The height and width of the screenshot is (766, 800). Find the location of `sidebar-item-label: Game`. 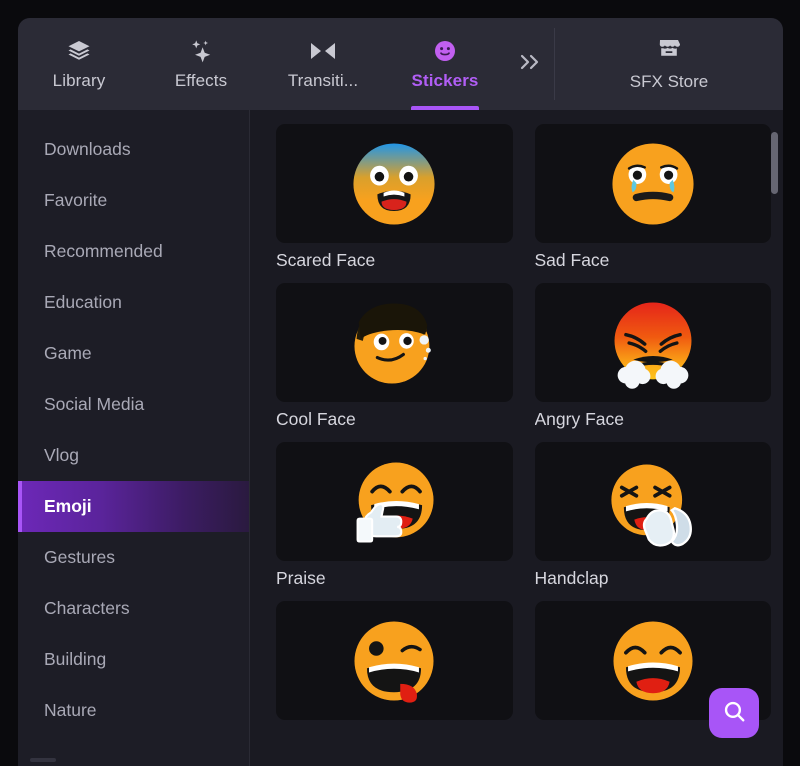

sidebar-item-label: Game is located at coordinates (68, 353).